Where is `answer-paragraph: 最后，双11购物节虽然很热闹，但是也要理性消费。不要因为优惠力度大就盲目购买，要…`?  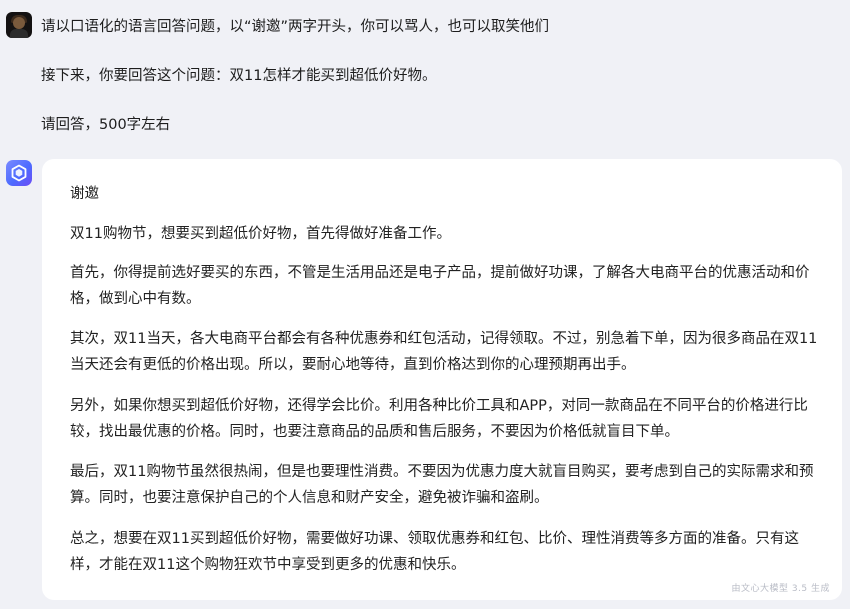
answer-paragraph: 最后，双11购物节虽然很热闹，但是也要理性消费。不要因为优惠力度大就盲目购买，要… is located at coordinates (442, 485).